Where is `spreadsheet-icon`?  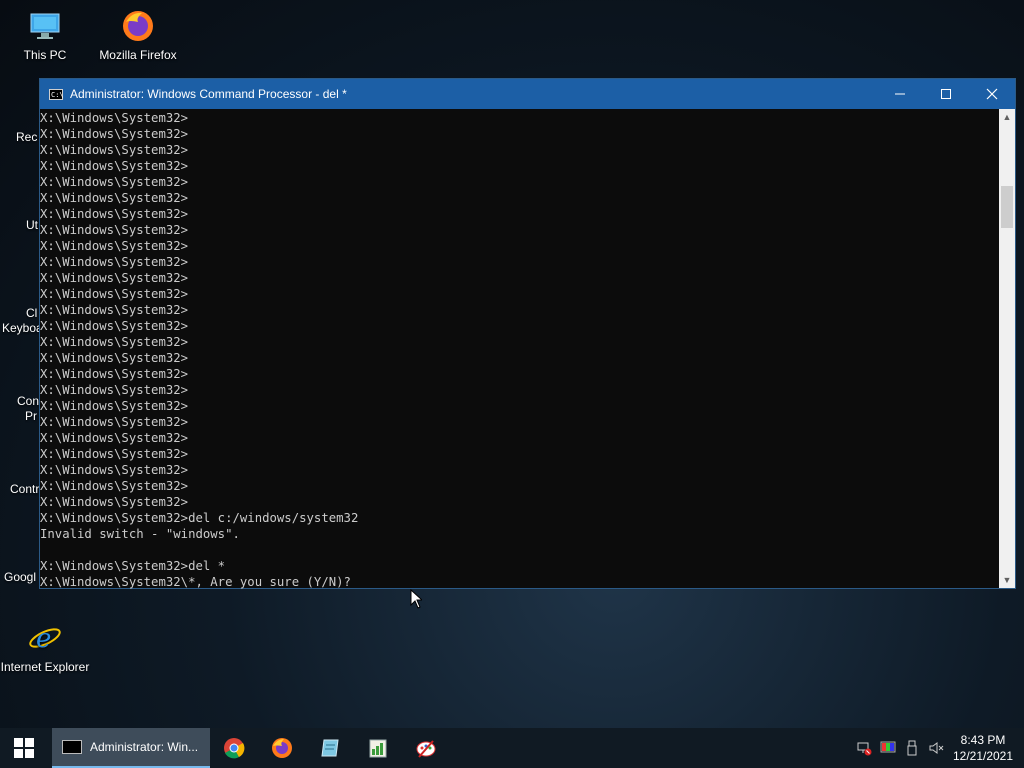
spreadsheet-icon is located at coordinates (378, 748).